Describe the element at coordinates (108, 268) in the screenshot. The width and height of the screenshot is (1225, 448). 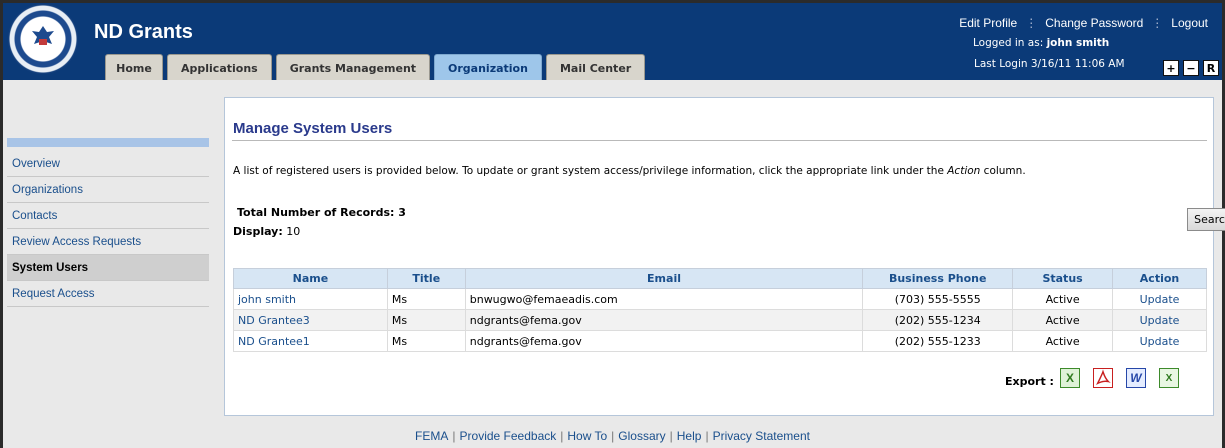
I see `sidebar-item-system-users: System Users` at that location.